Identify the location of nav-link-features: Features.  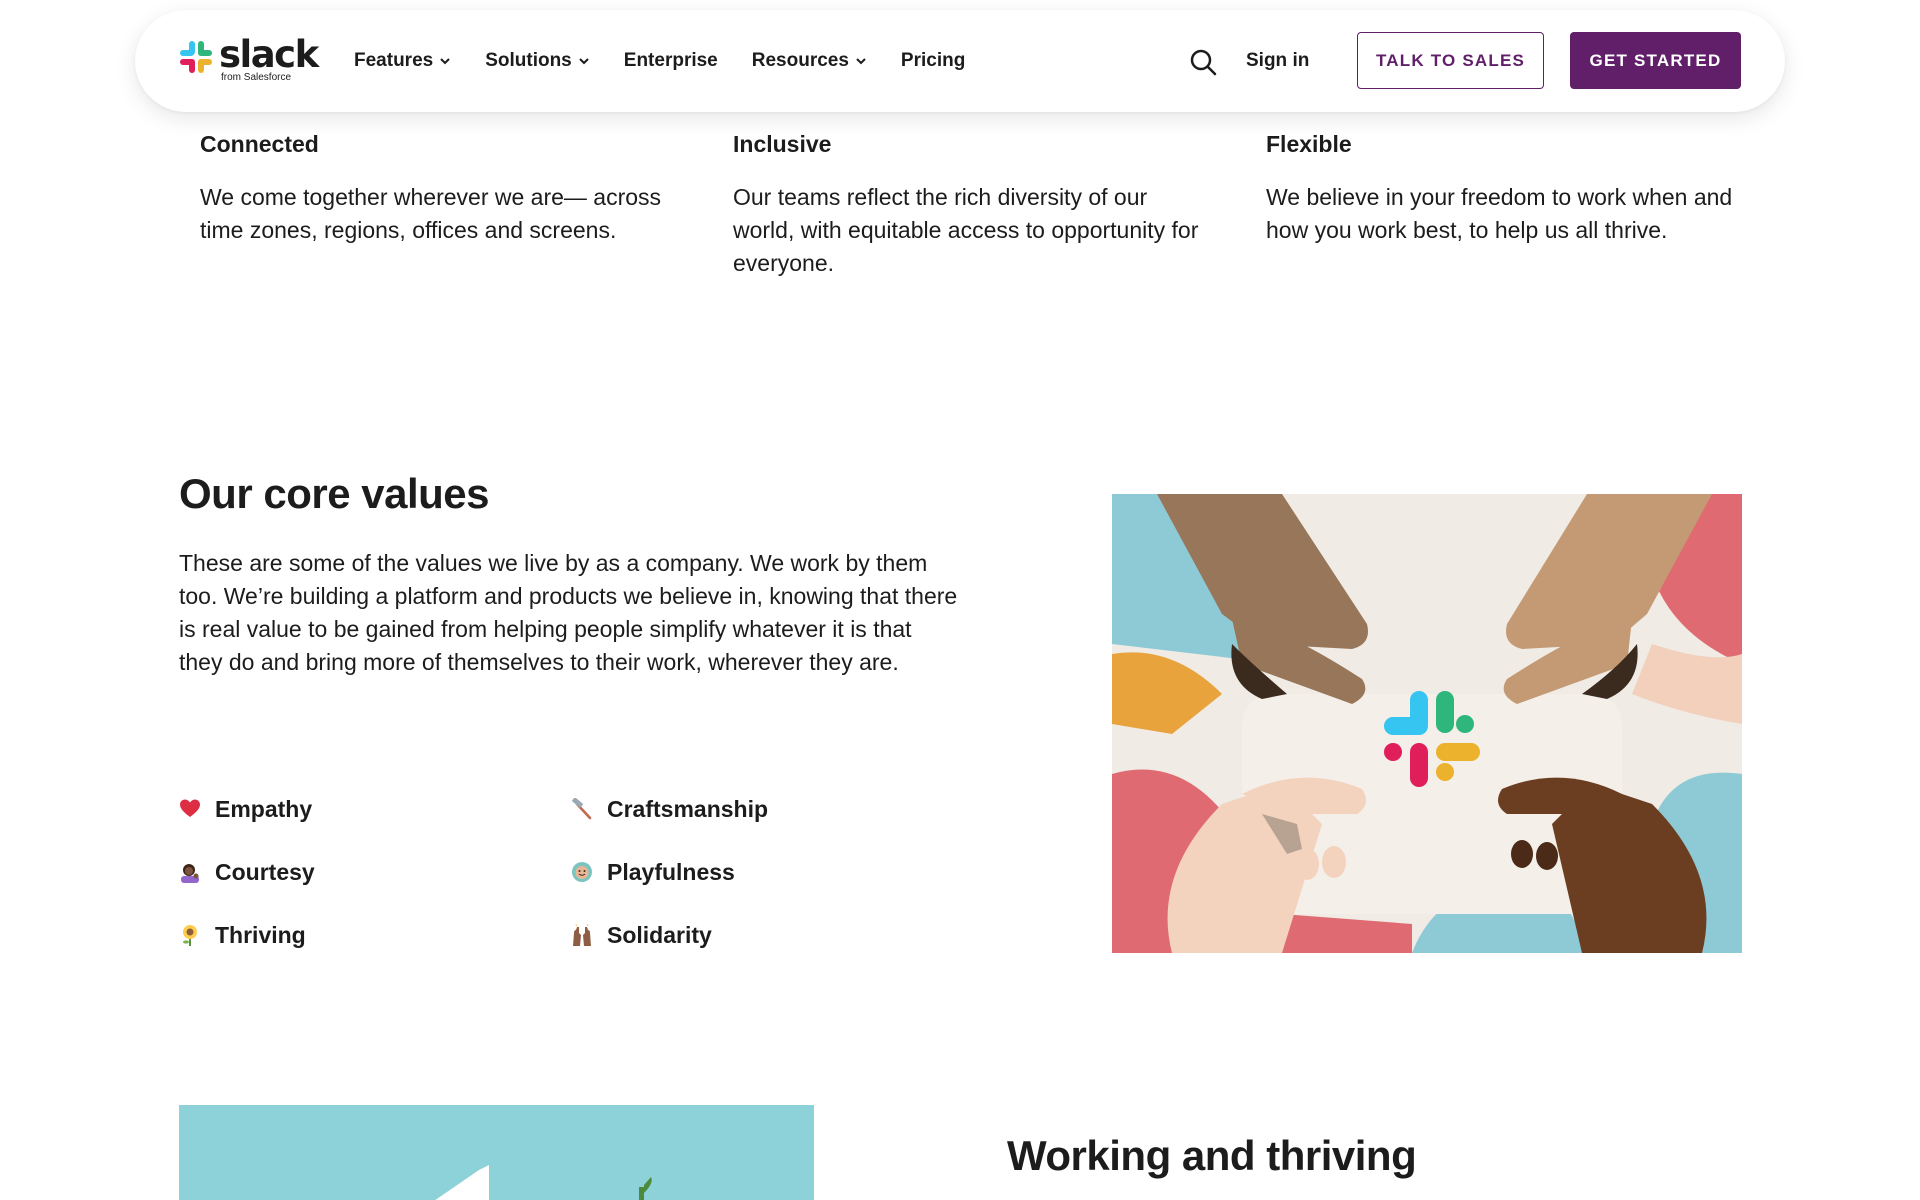
(402, 61).